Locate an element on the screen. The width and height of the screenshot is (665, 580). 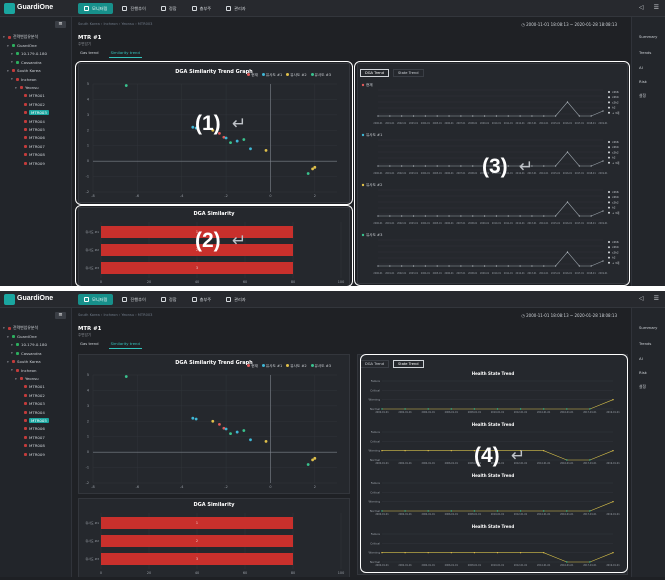
y-tick-label: -1 is located at coordinates (87, 468).